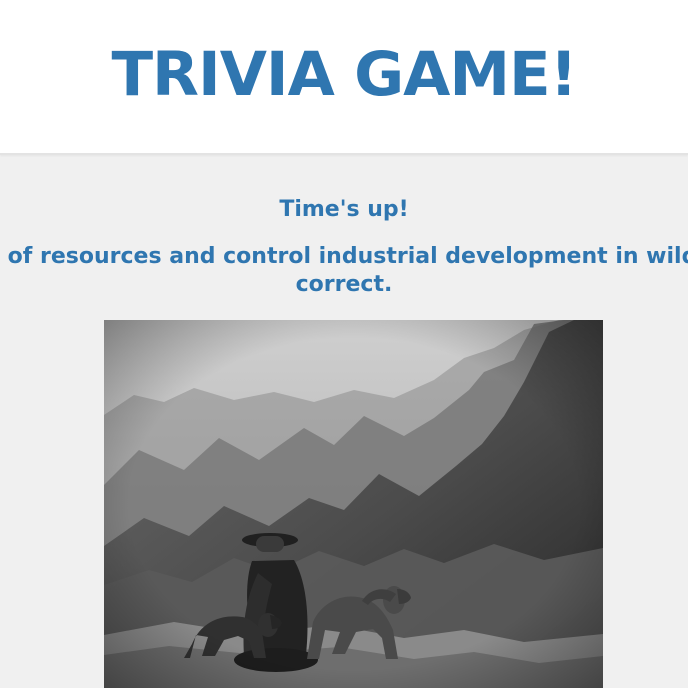 Image resolution: width=688 pixels, height=688 pixels. Describe the element at coordinates (344, 74) in the screenshot. I see `page-title: TRIVIA GAME!` at that location.